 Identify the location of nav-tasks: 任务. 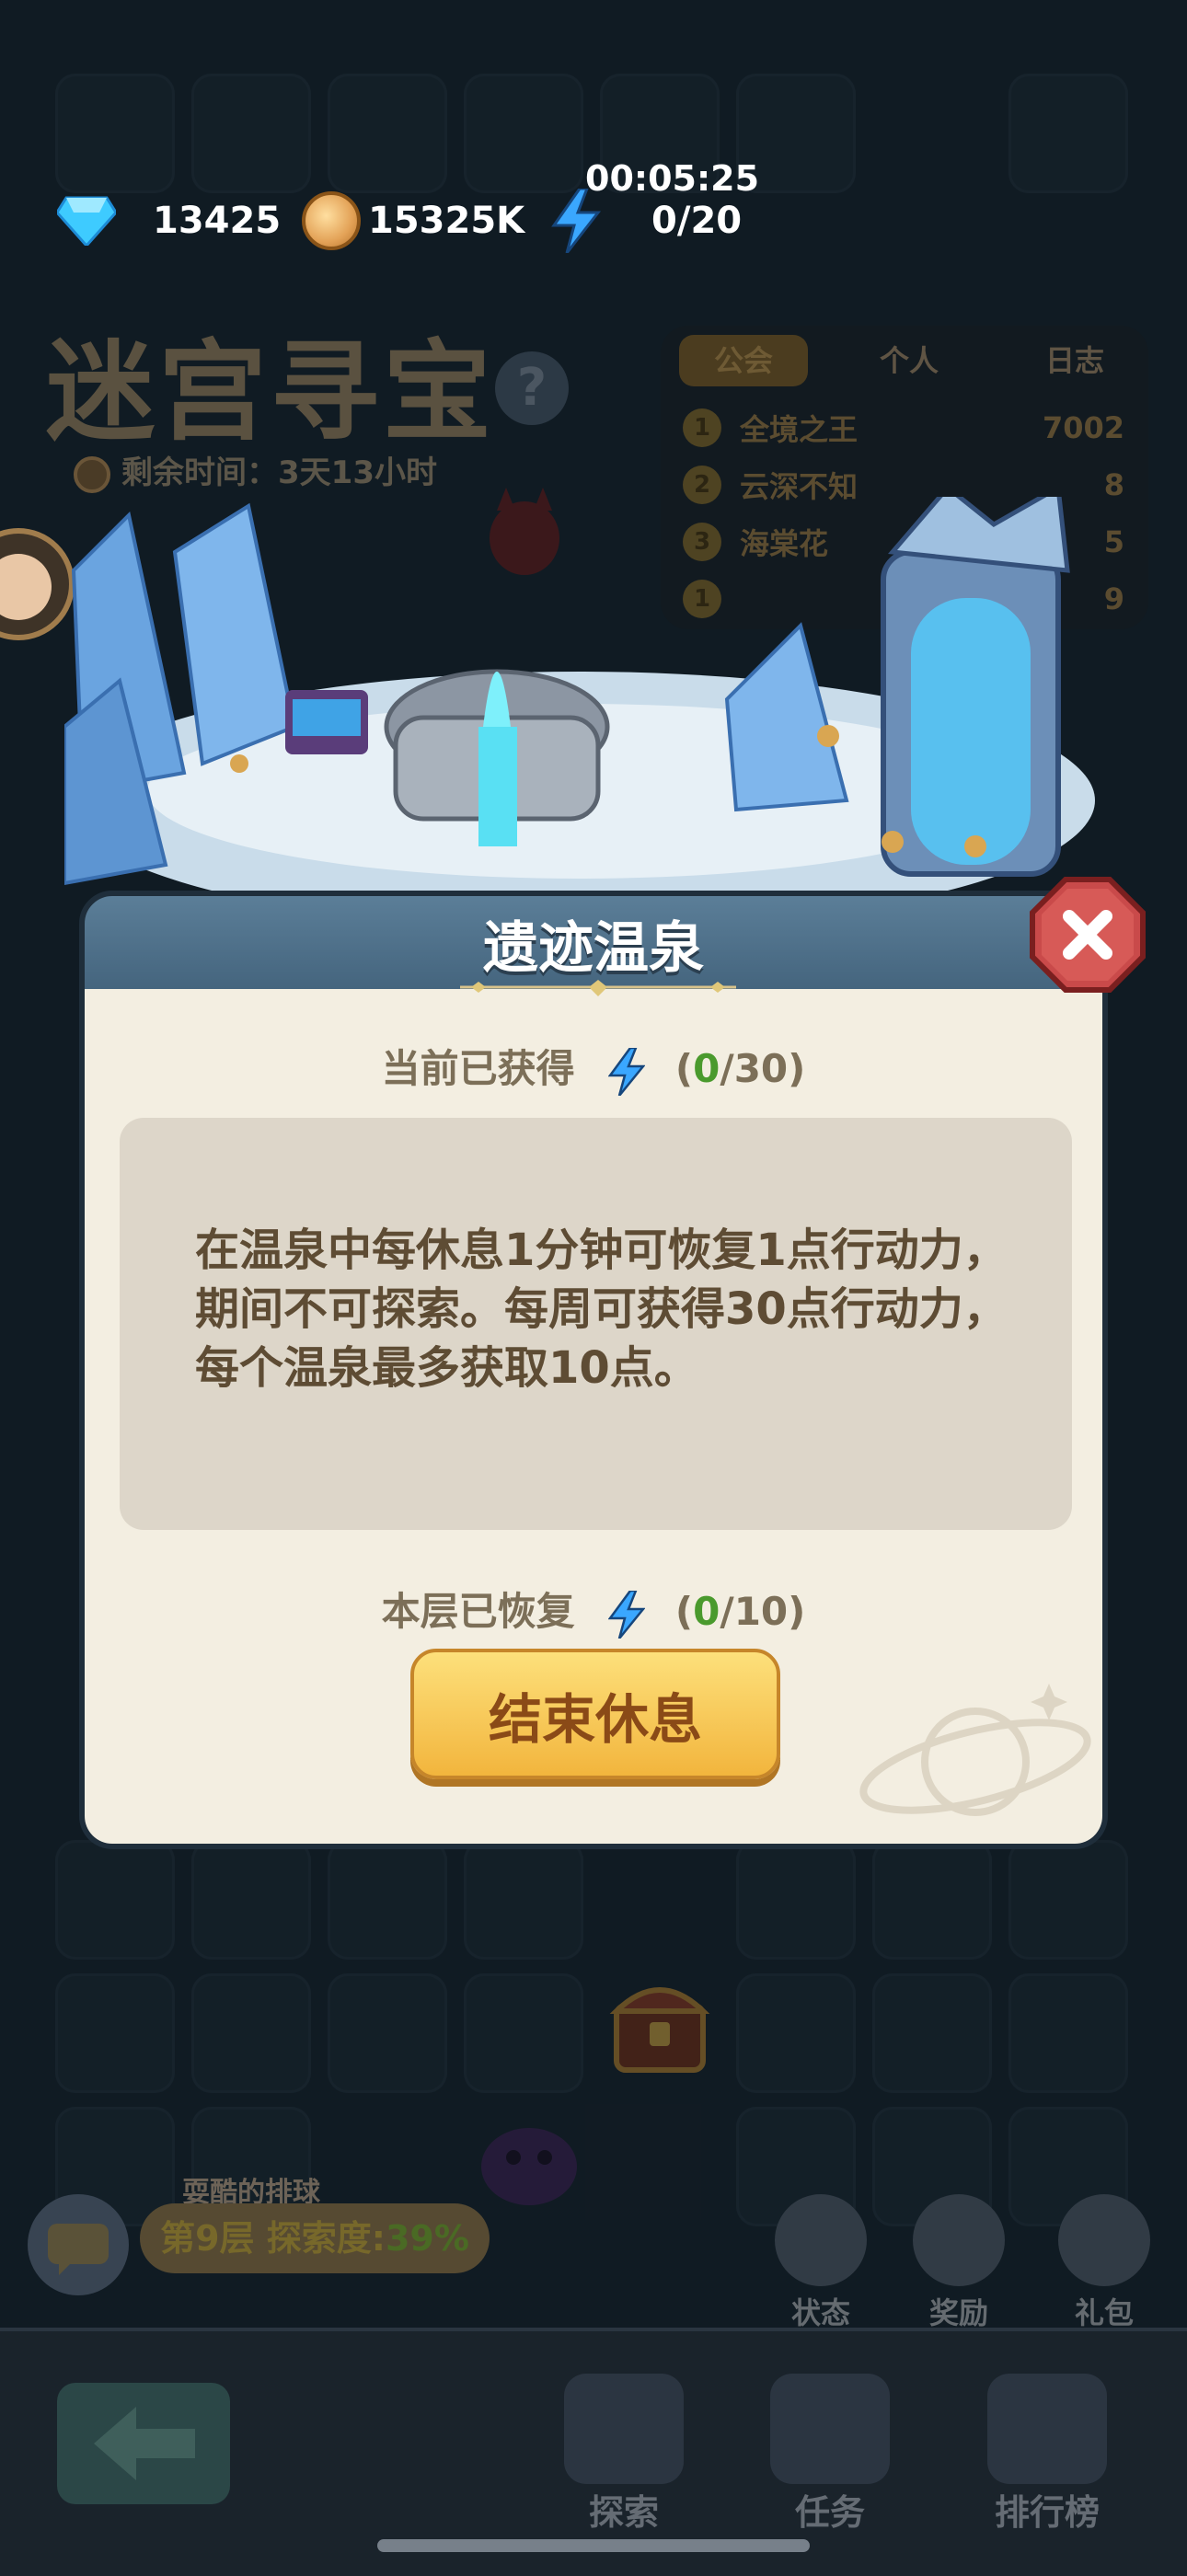
(830, 2454).